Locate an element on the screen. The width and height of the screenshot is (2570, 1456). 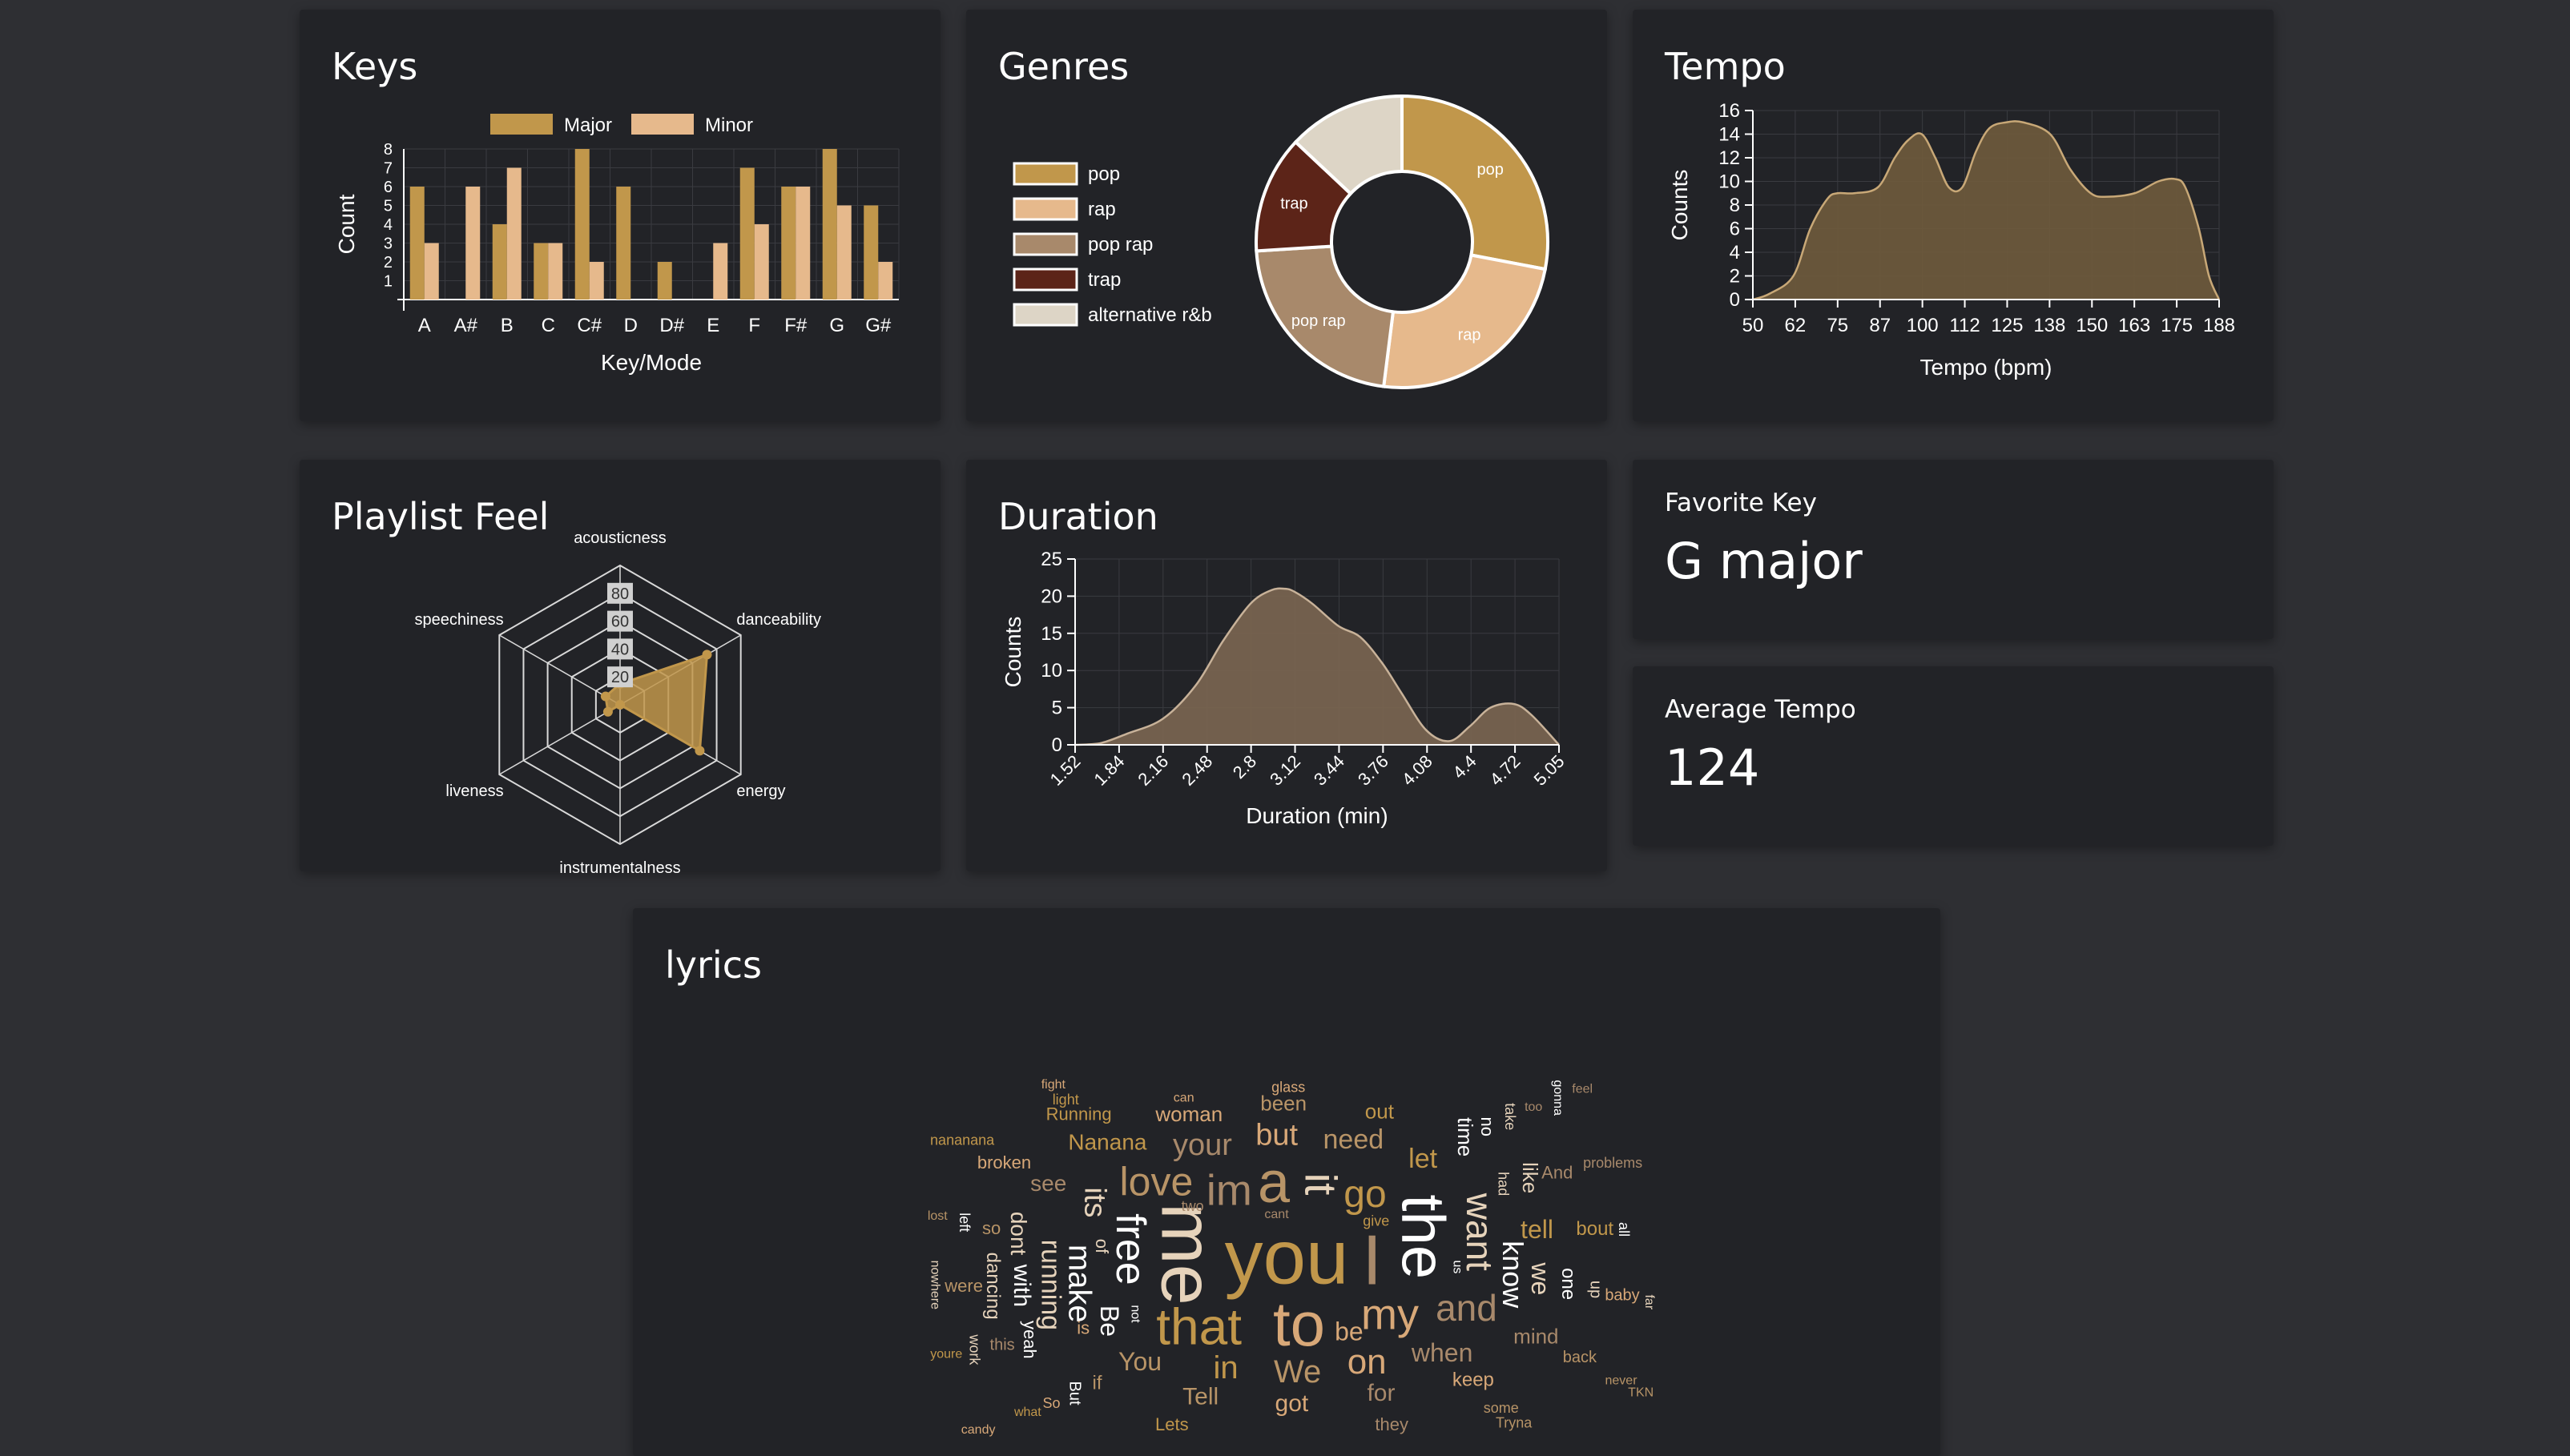
lyrics-word: like is located at coordinates (1530, 1177).